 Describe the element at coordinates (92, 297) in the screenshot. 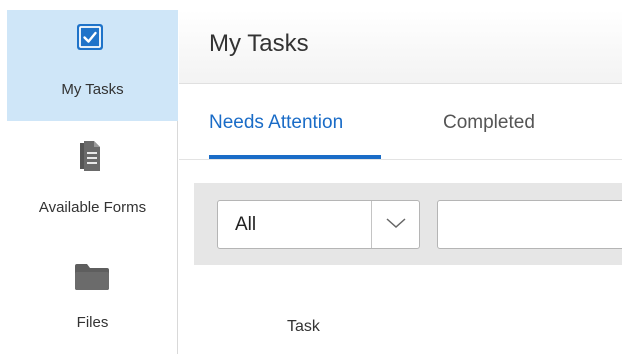

I see `sidebar-item-files: Files` at that location.